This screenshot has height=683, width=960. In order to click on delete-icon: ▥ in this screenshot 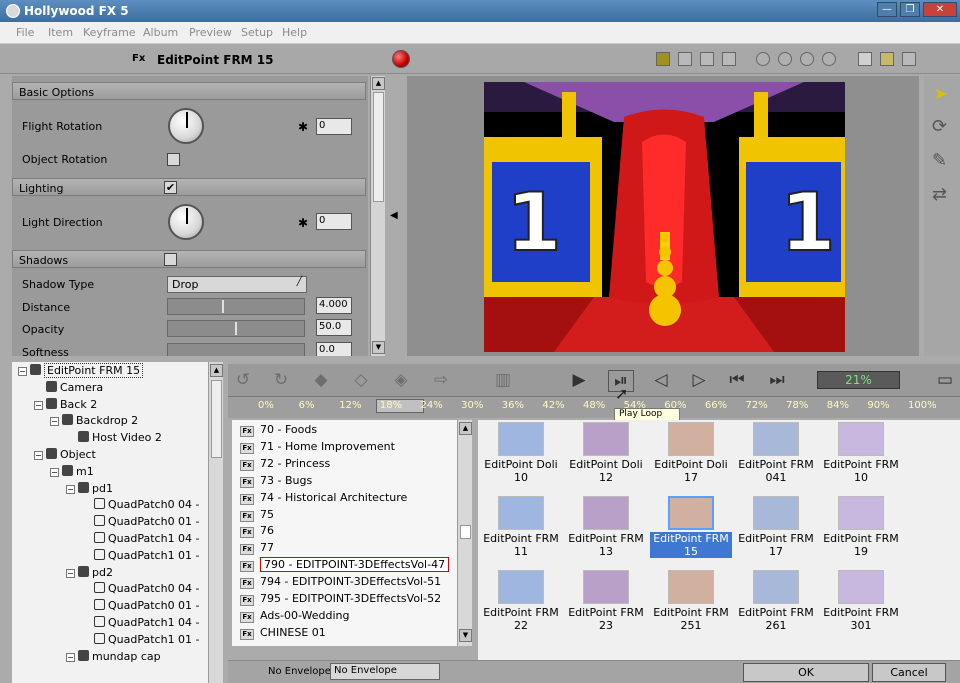, I will do `click(503, 380)`.